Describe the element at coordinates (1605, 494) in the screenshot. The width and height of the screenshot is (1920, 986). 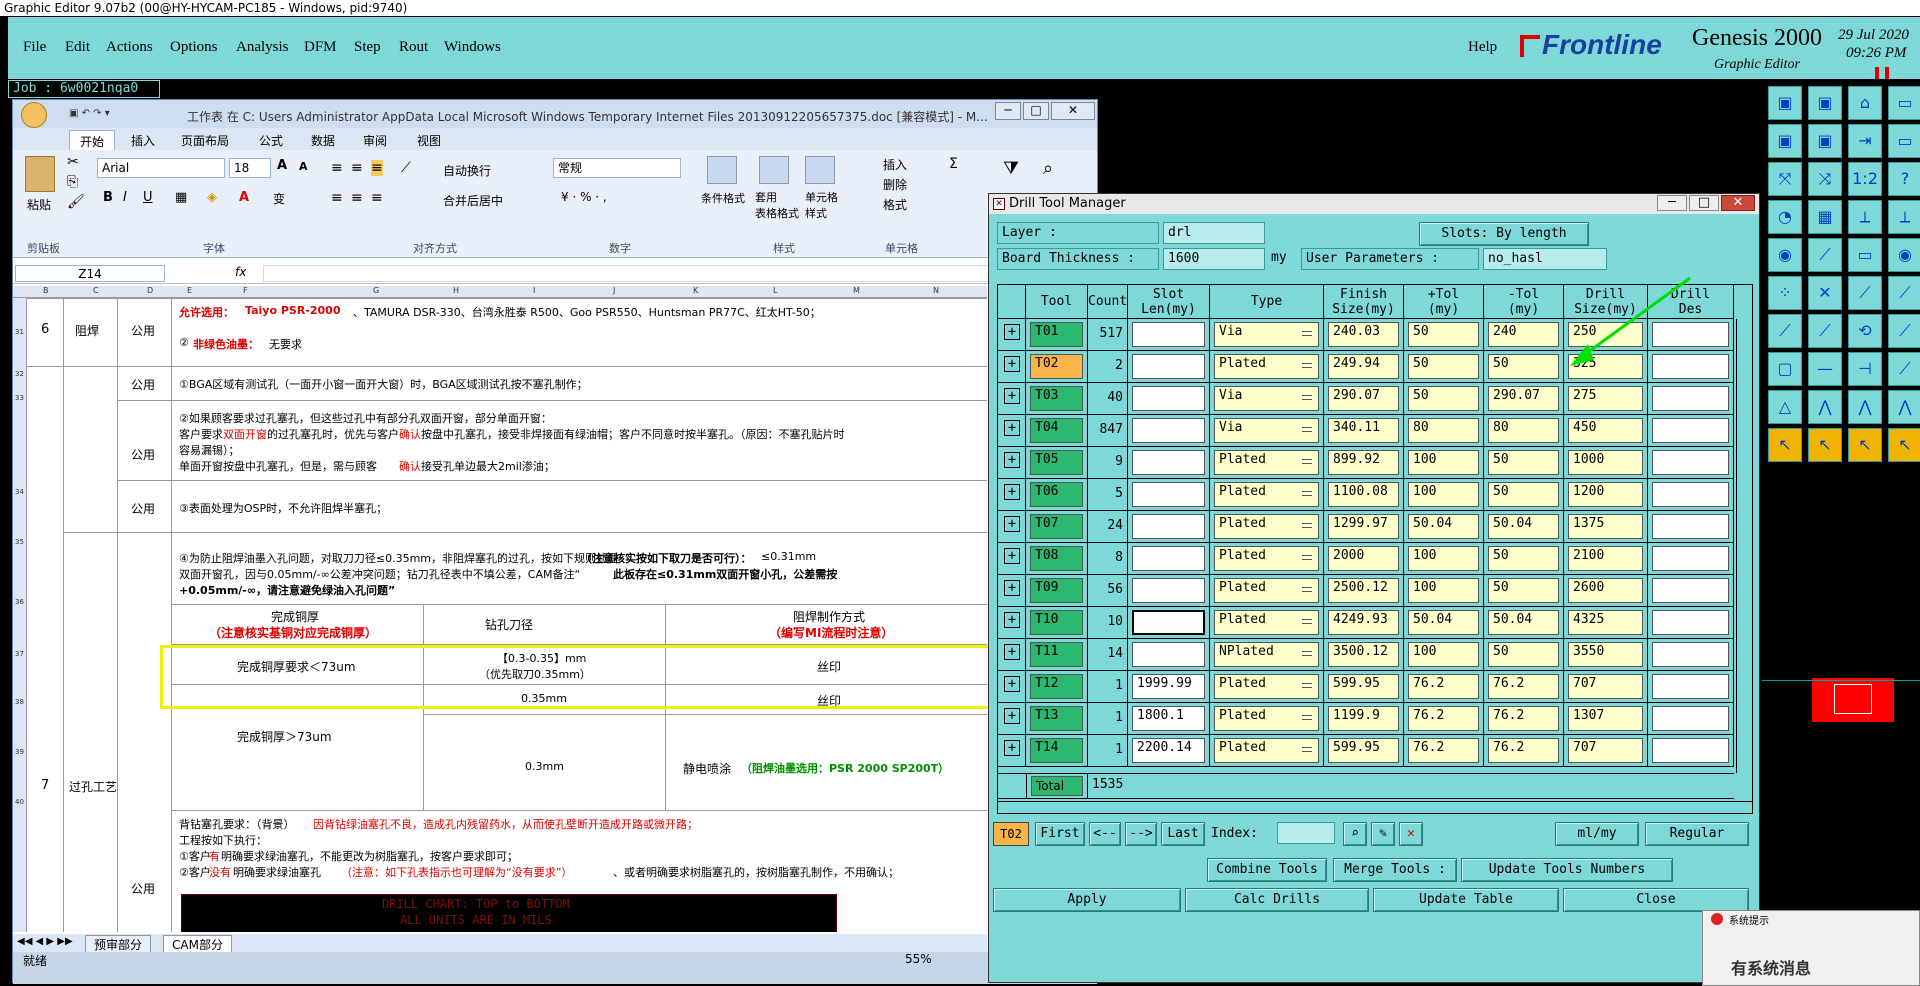
I see `tool-drill-field: 1200` at that location.